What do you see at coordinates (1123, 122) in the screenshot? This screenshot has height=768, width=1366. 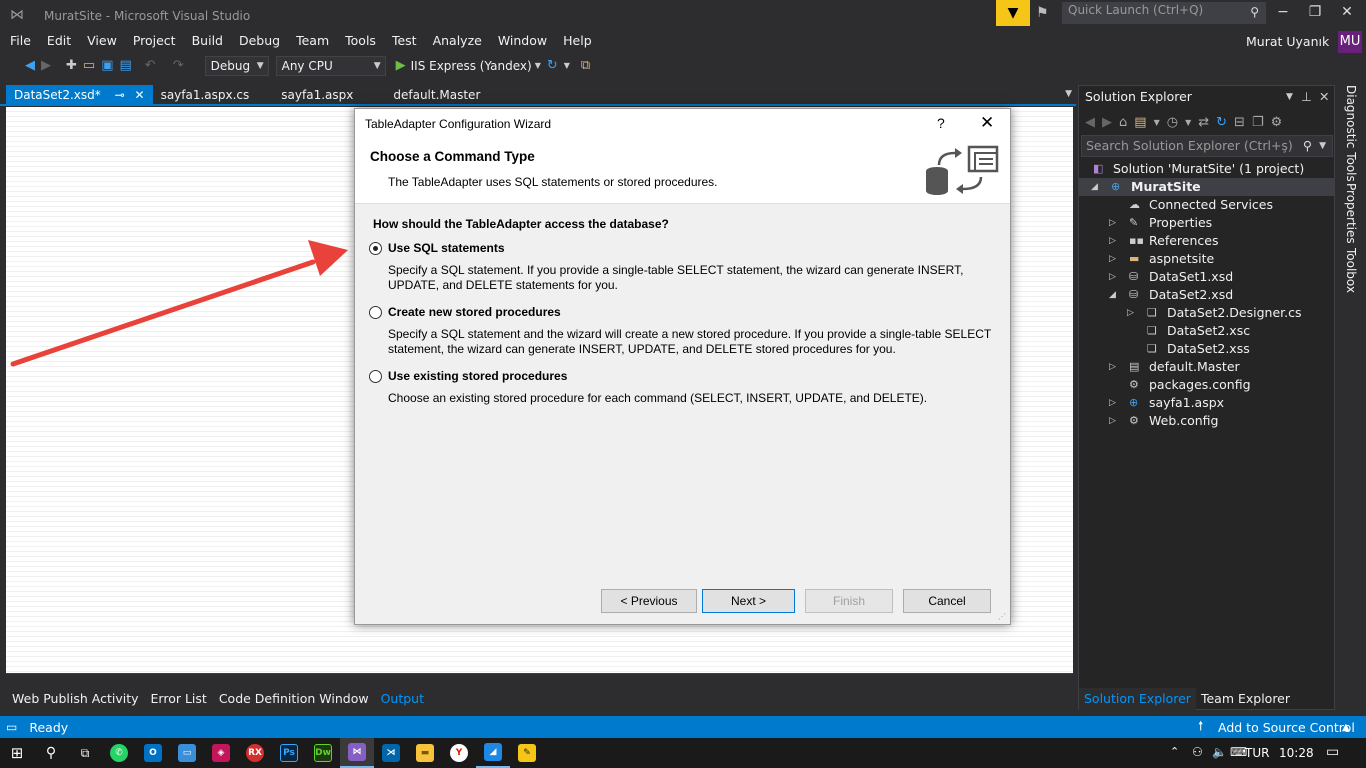 I see `home-icon: ⌂` at bounding box center [1123, 122].